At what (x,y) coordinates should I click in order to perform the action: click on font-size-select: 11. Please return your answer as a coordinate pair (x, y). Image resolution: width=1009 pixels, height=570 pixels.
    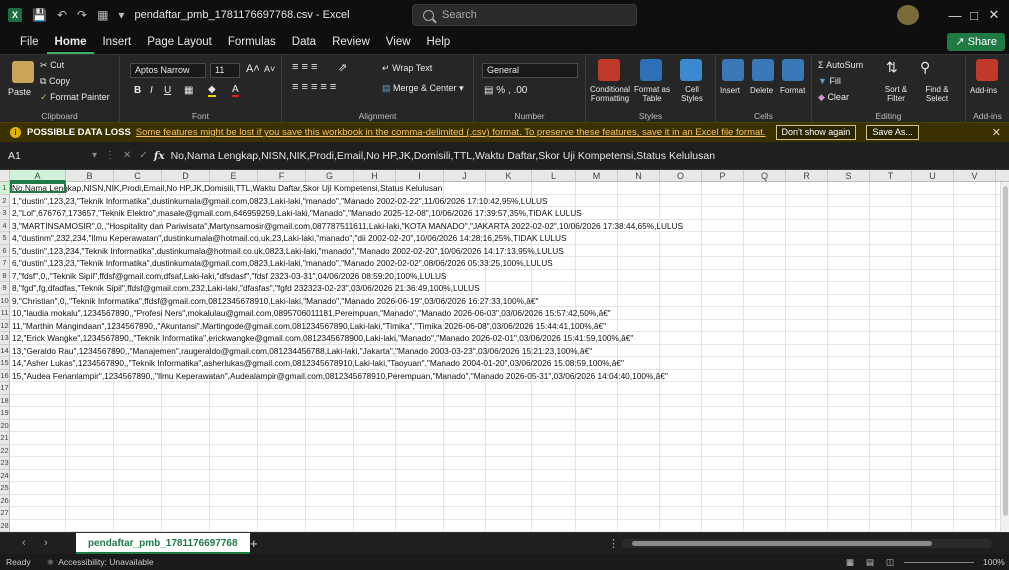
    Looking at the image, I should click on (225, 70).